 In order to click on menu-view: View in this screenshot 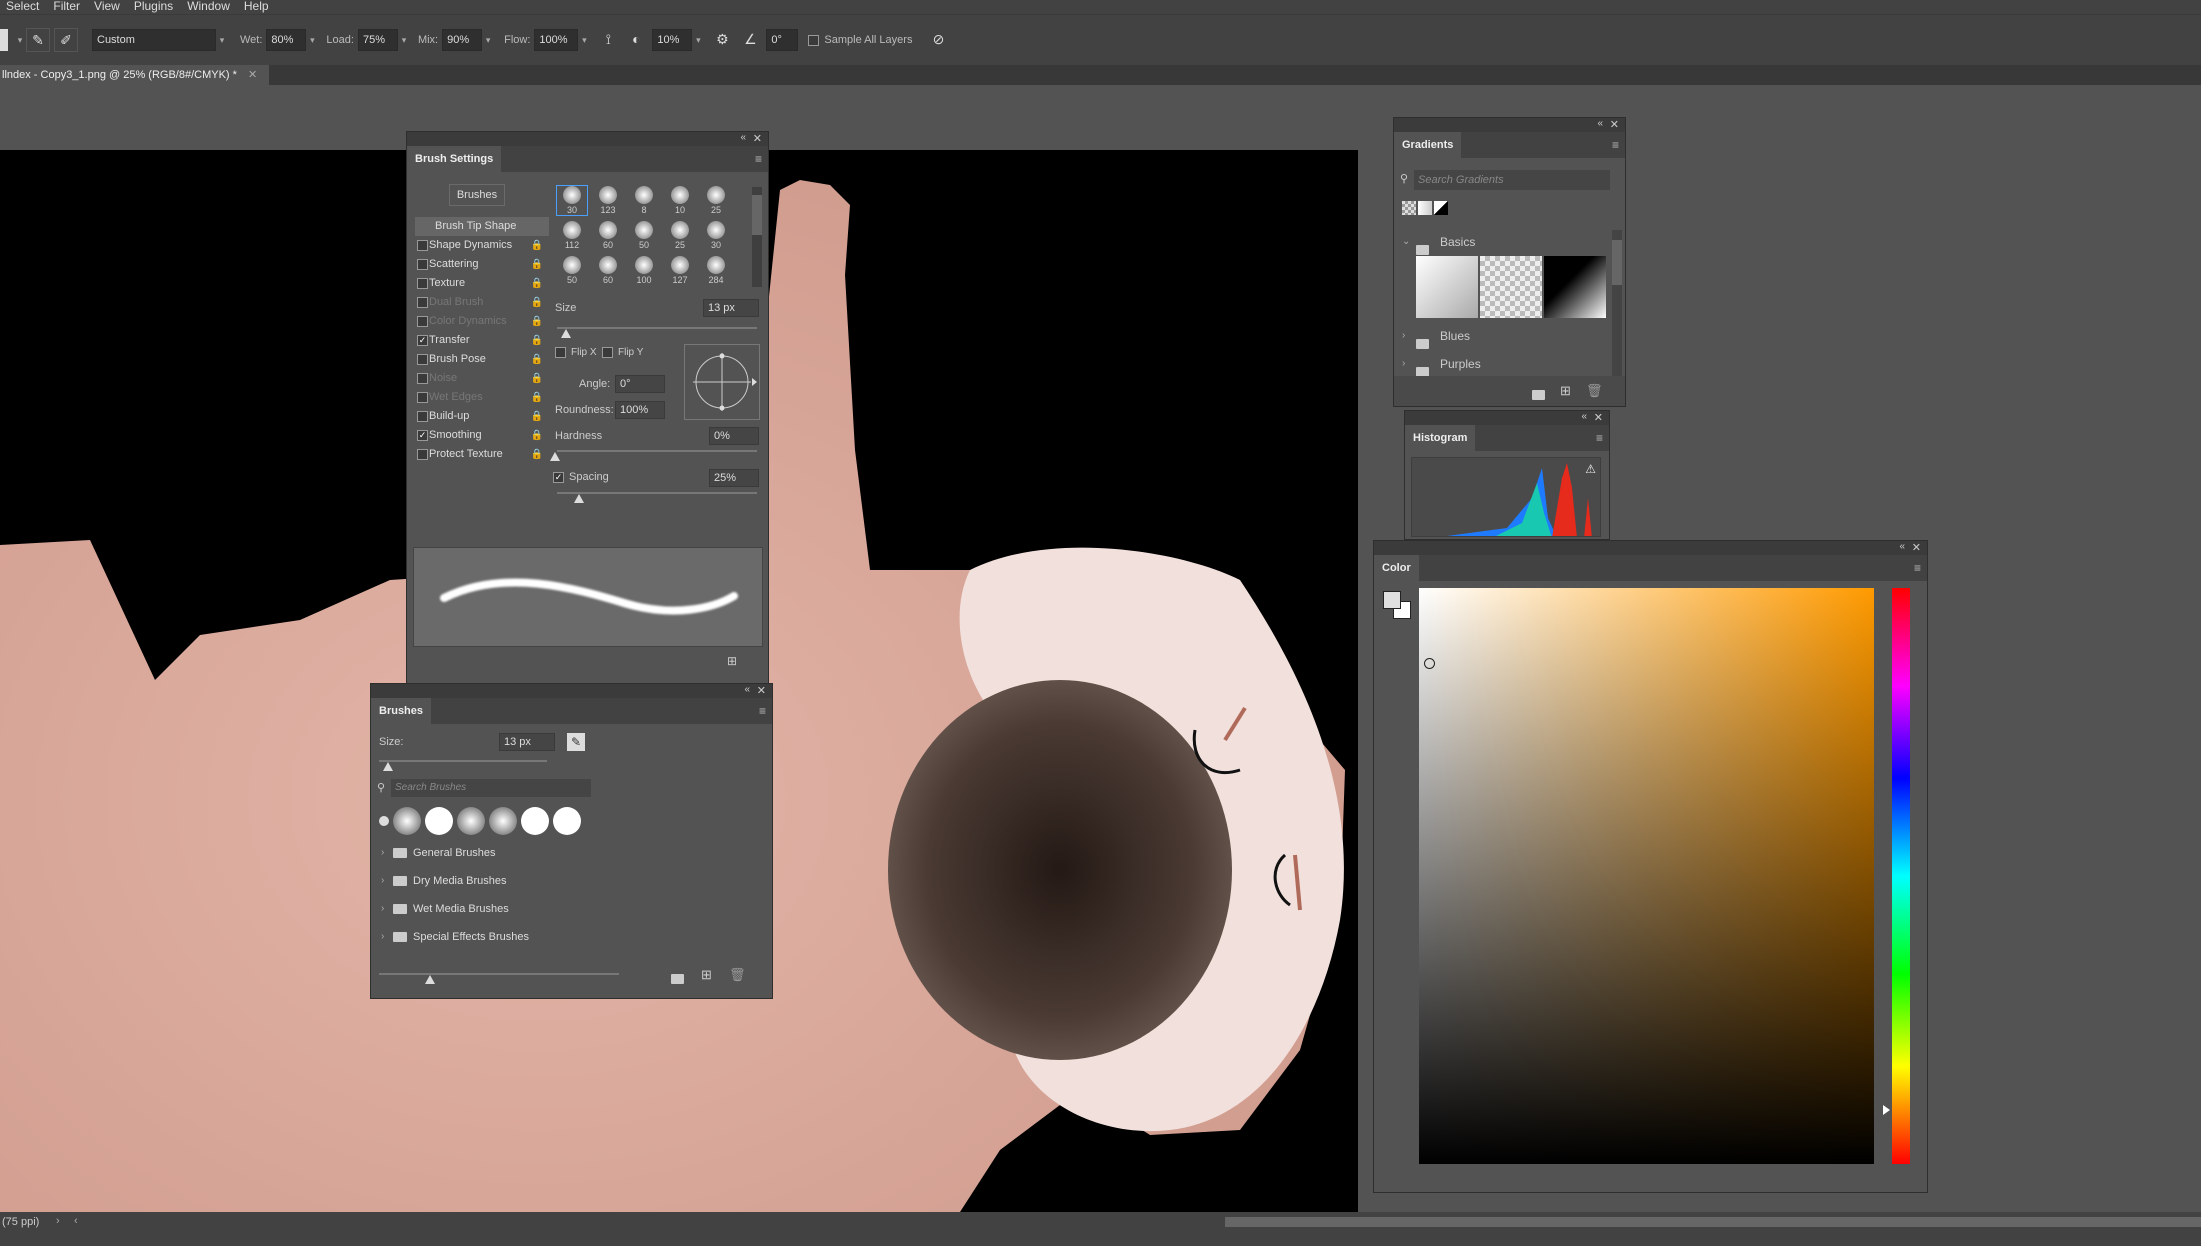, I will do `click(107, 7)`.